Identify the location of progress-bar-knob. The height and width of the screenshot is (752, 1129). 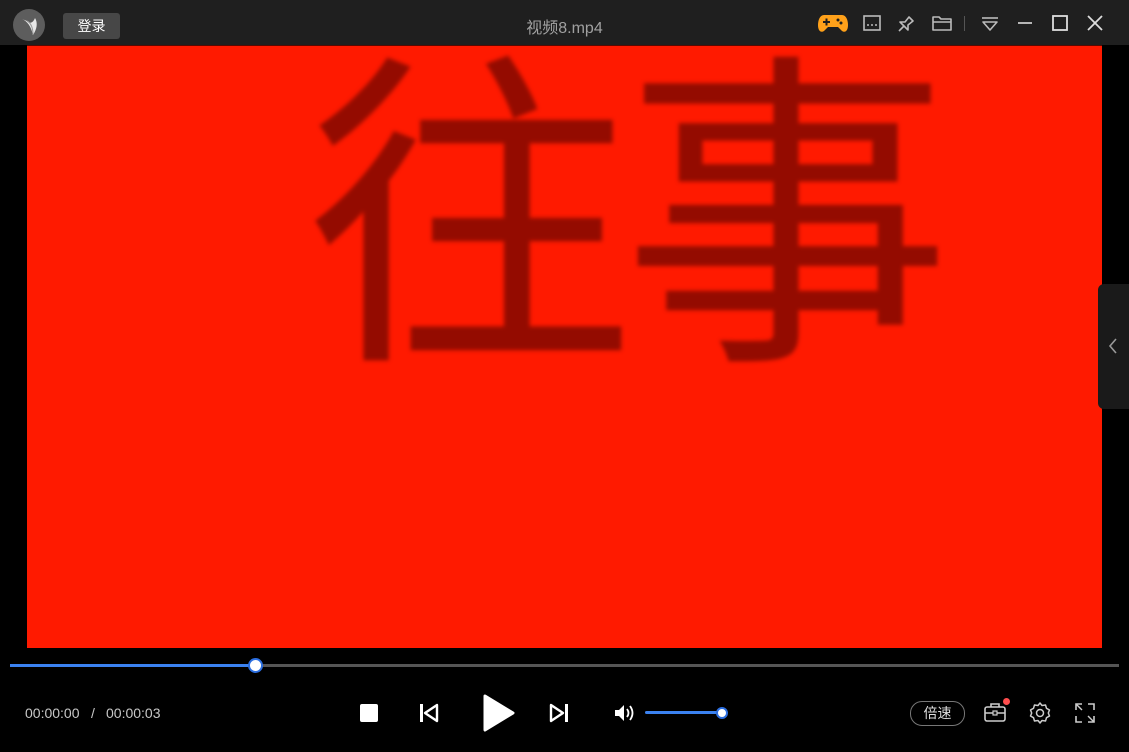
(255, 665).